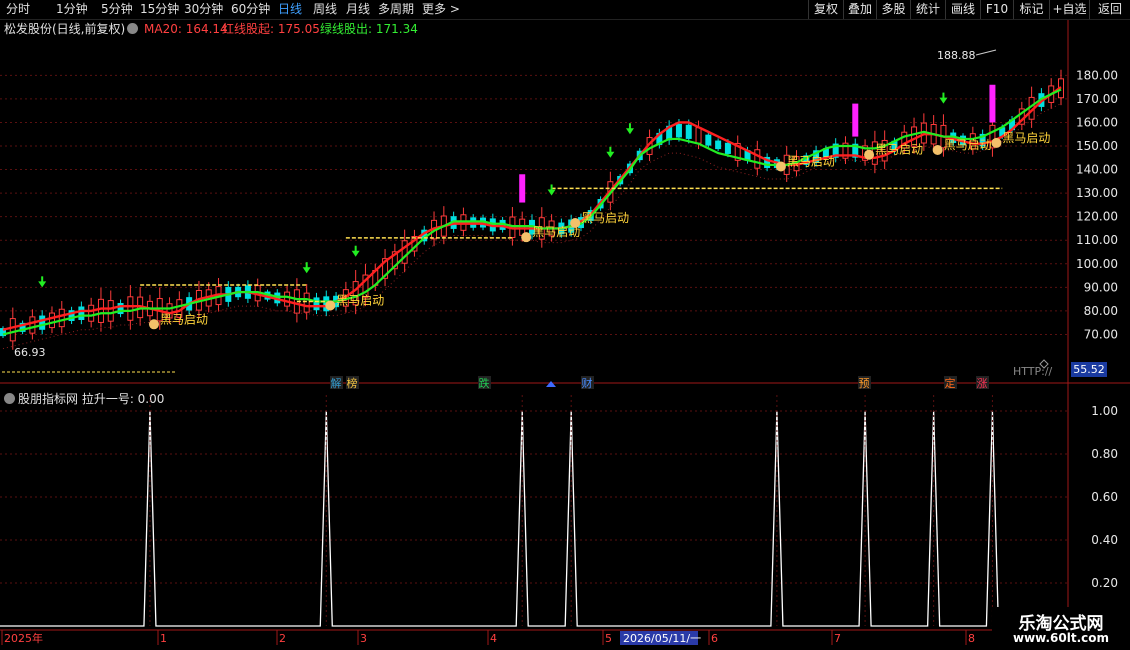  I want to click on add-favorite-button: +自选, so click(1069, 9).